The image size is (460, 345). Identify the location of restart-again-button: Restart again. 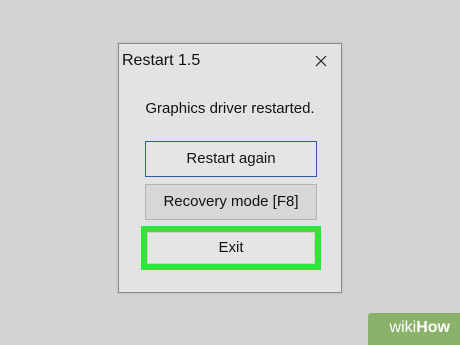
(231, 159).